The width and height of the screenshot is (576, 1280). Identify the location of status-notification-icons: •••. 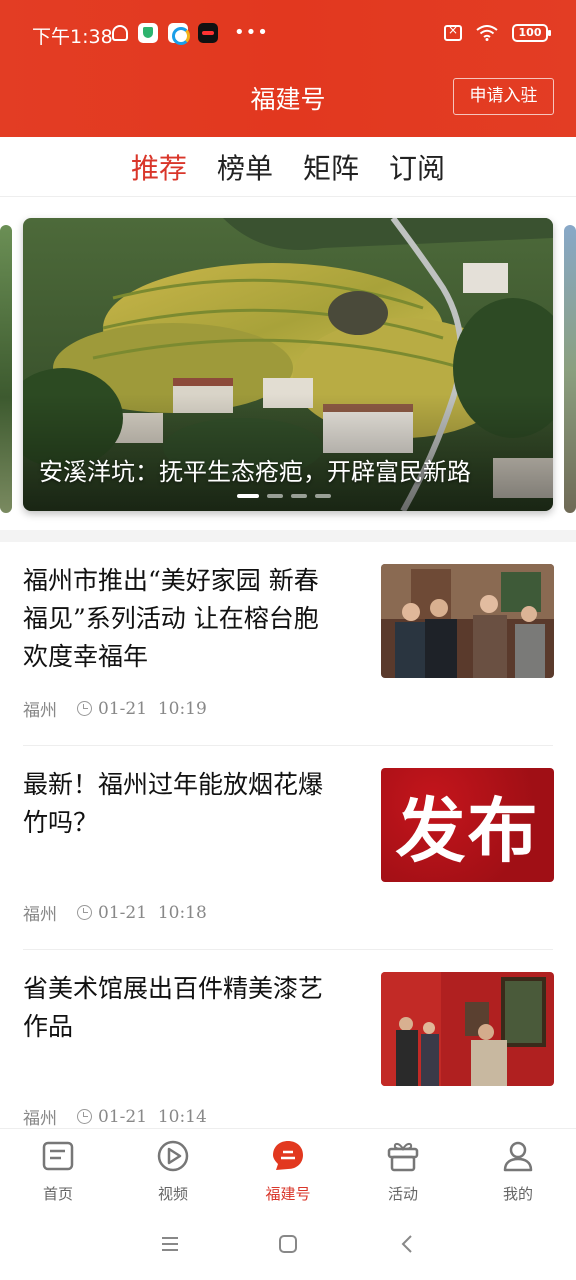
(190, 33).